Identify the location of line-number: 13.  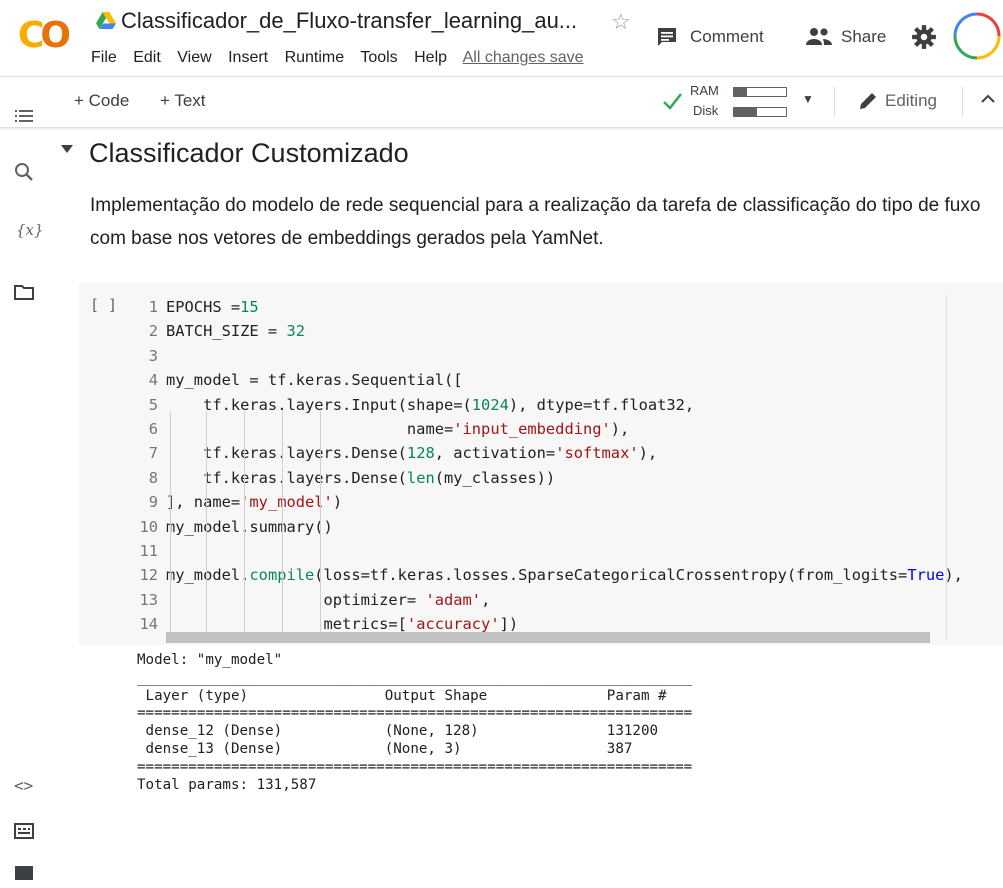
(148, 599).